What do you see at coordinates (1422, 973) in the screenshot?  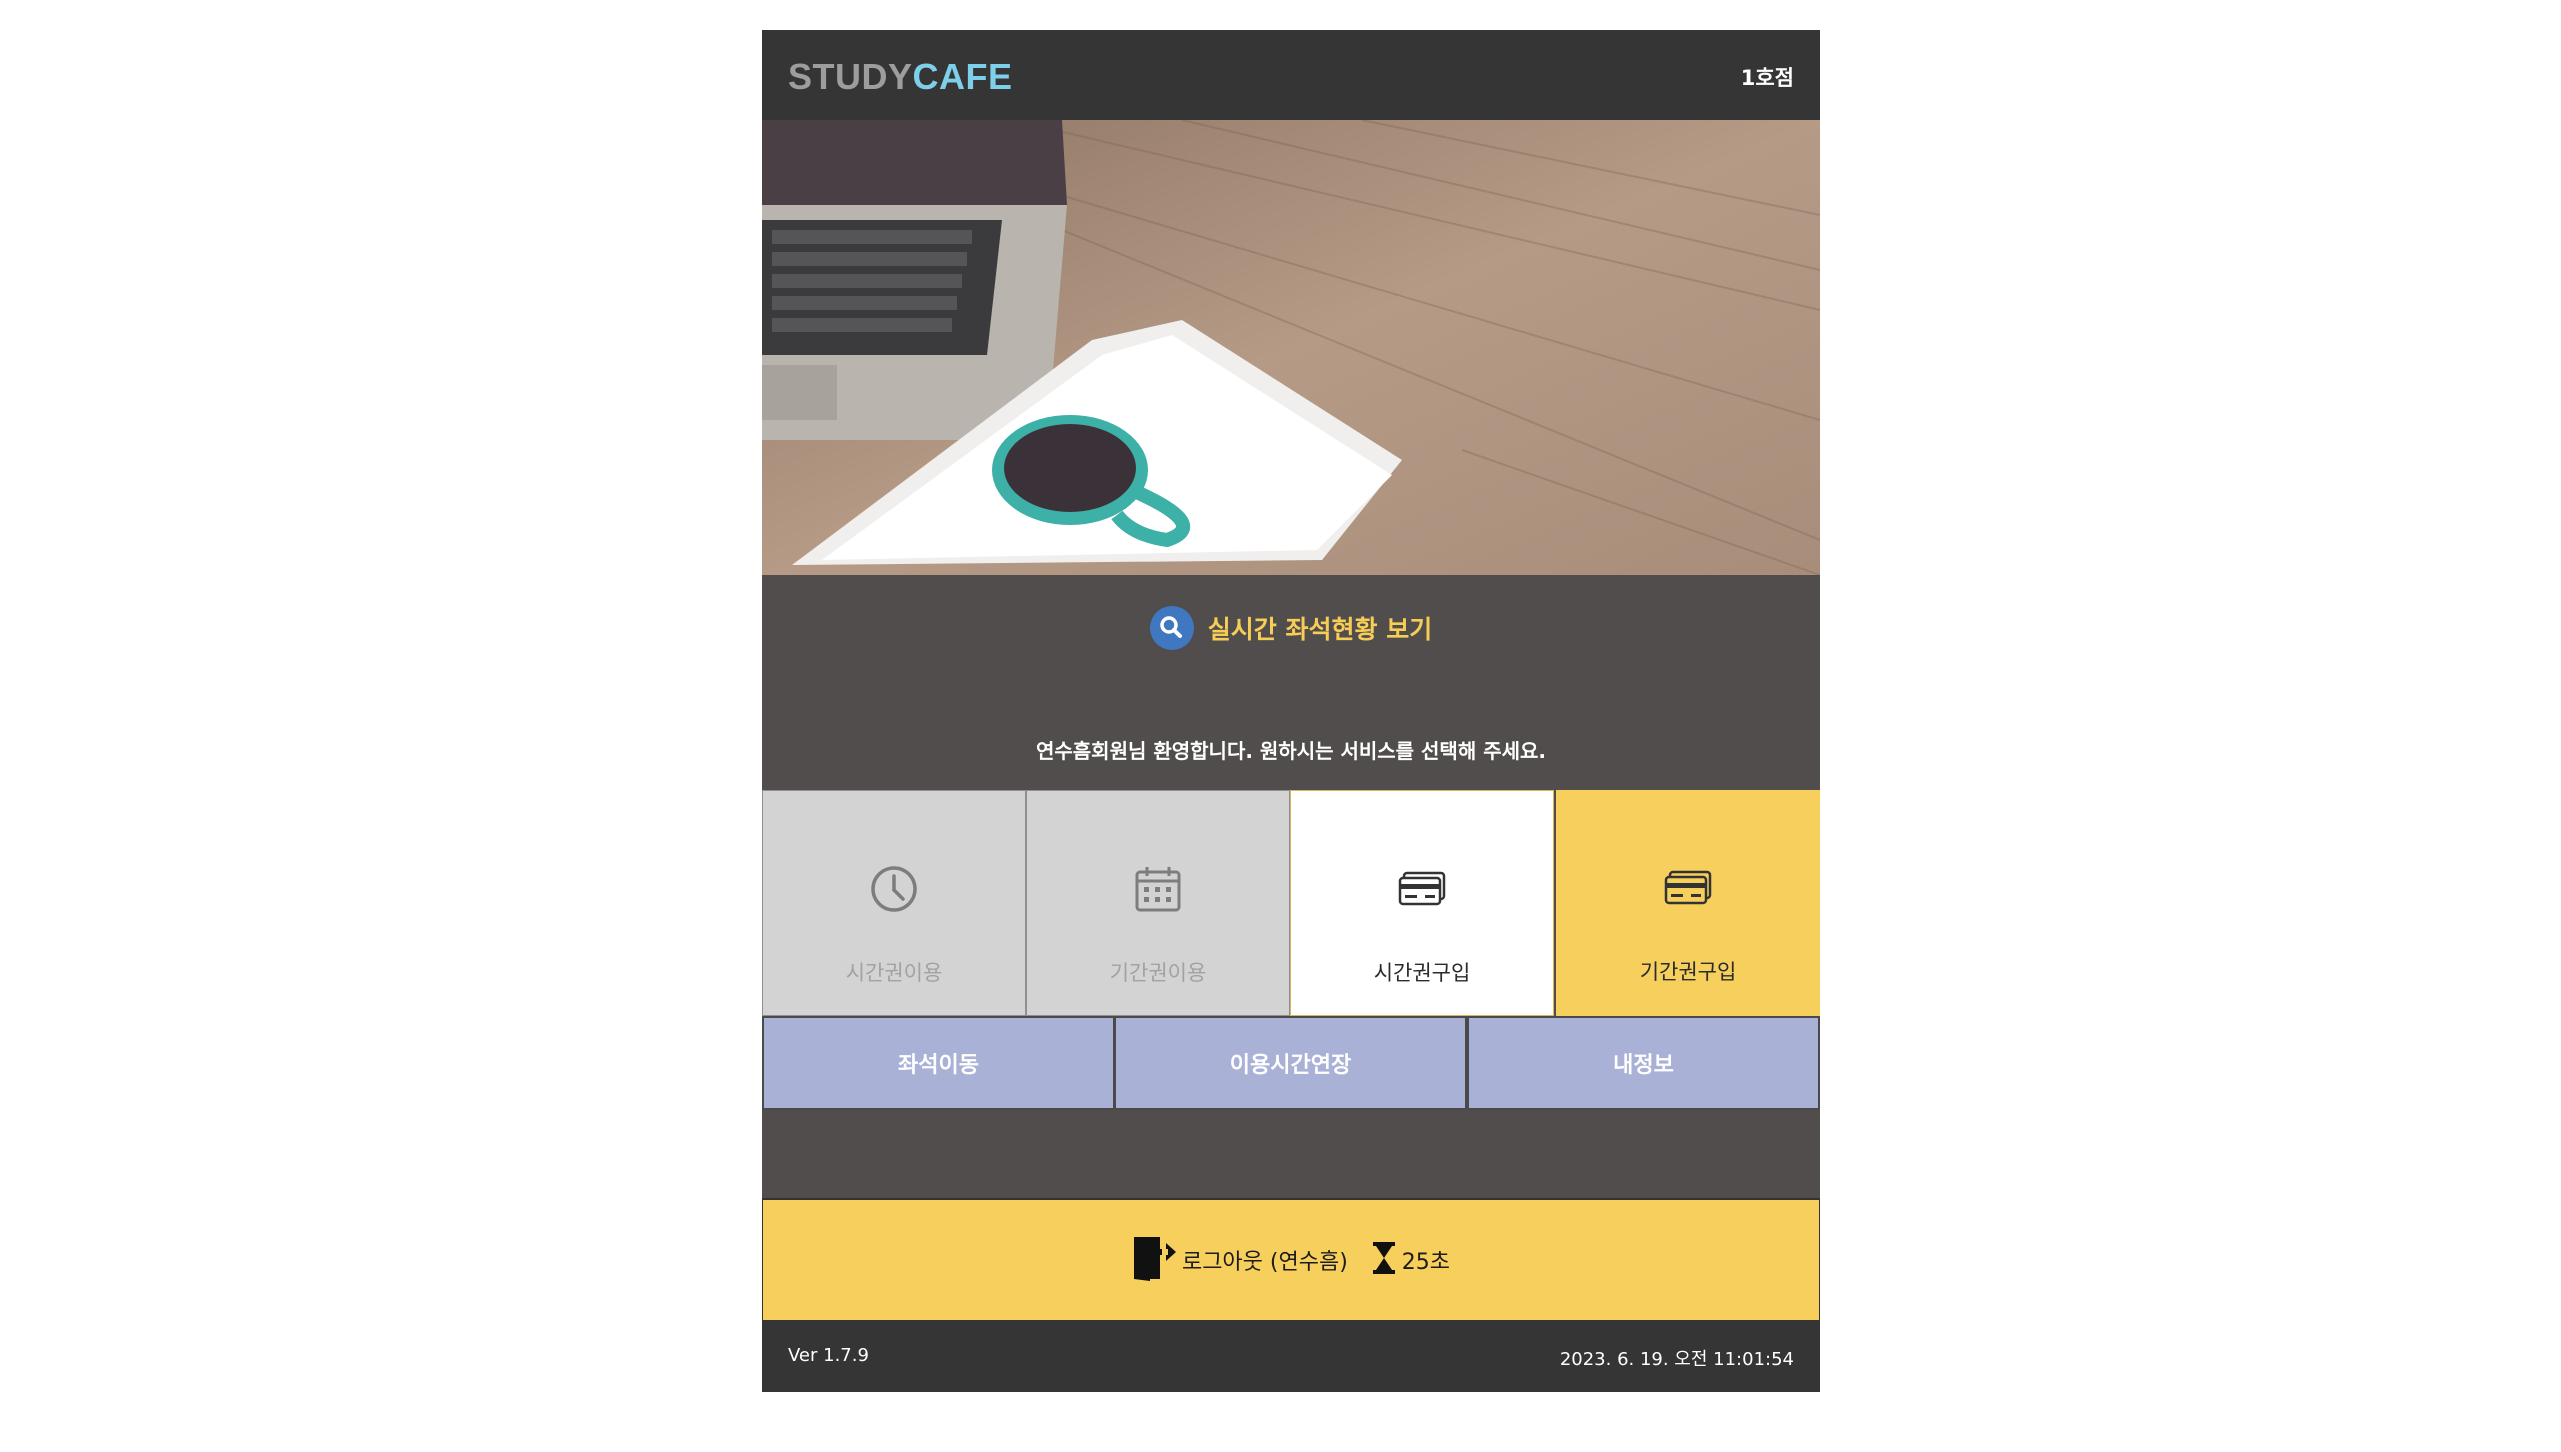 I see `tile-label: 시간권구입` at bounding box center [1422, 973].